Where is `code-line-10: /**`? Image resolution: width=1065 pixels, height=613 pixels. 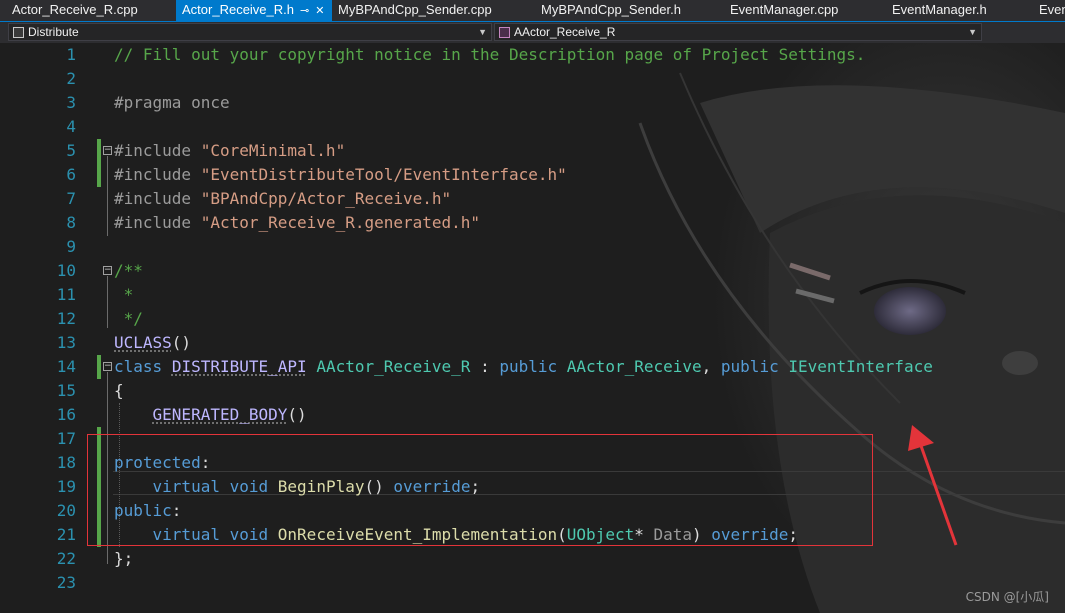
code-line-10: /** is located at coordinates (128, 271).